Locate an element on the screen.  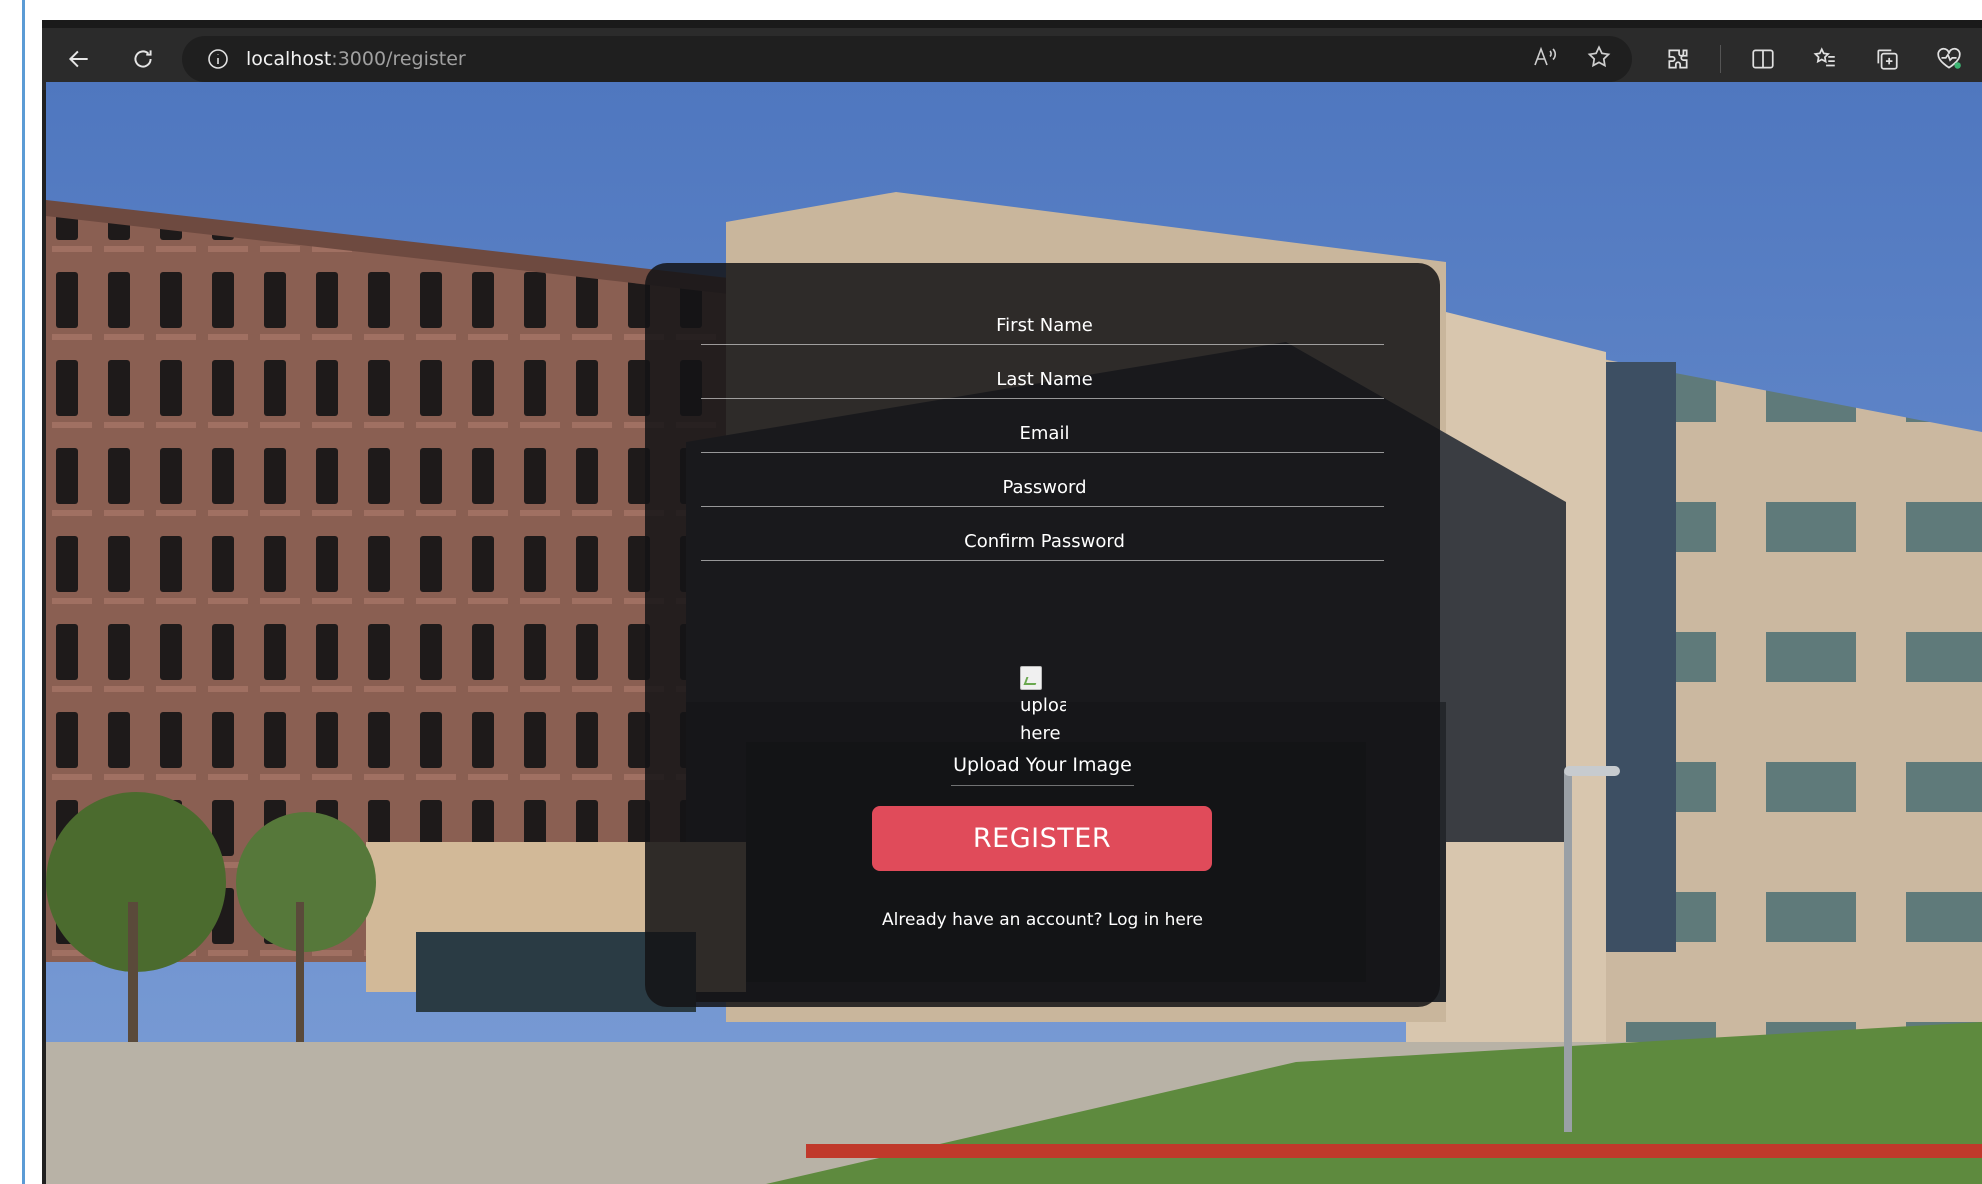
refresh-button is located at coordinates (143, 59).